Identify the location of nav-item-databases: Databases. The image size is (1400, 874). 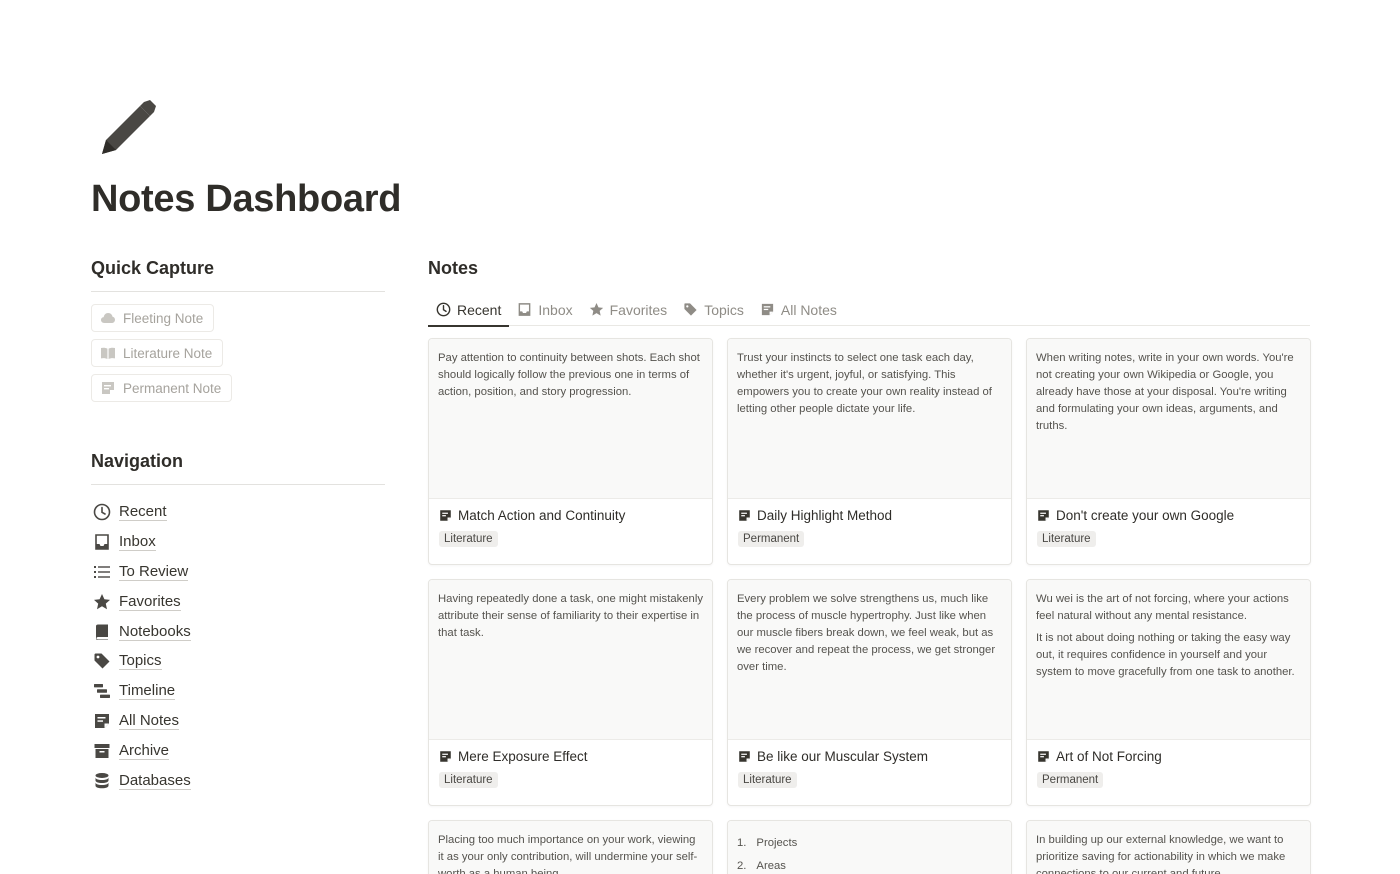
(238, 781).